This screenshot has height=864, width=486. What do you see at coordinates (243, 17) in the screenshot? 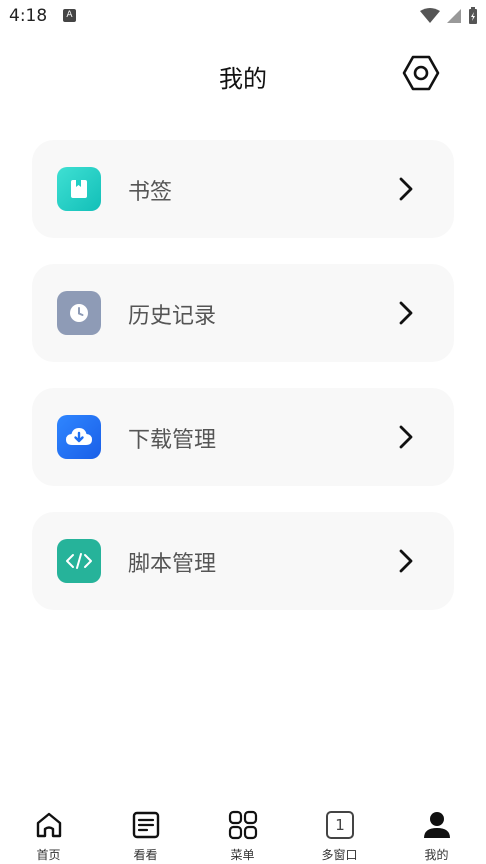
I see `status-bar: 4:18 A` at bounding box center [243, 17].